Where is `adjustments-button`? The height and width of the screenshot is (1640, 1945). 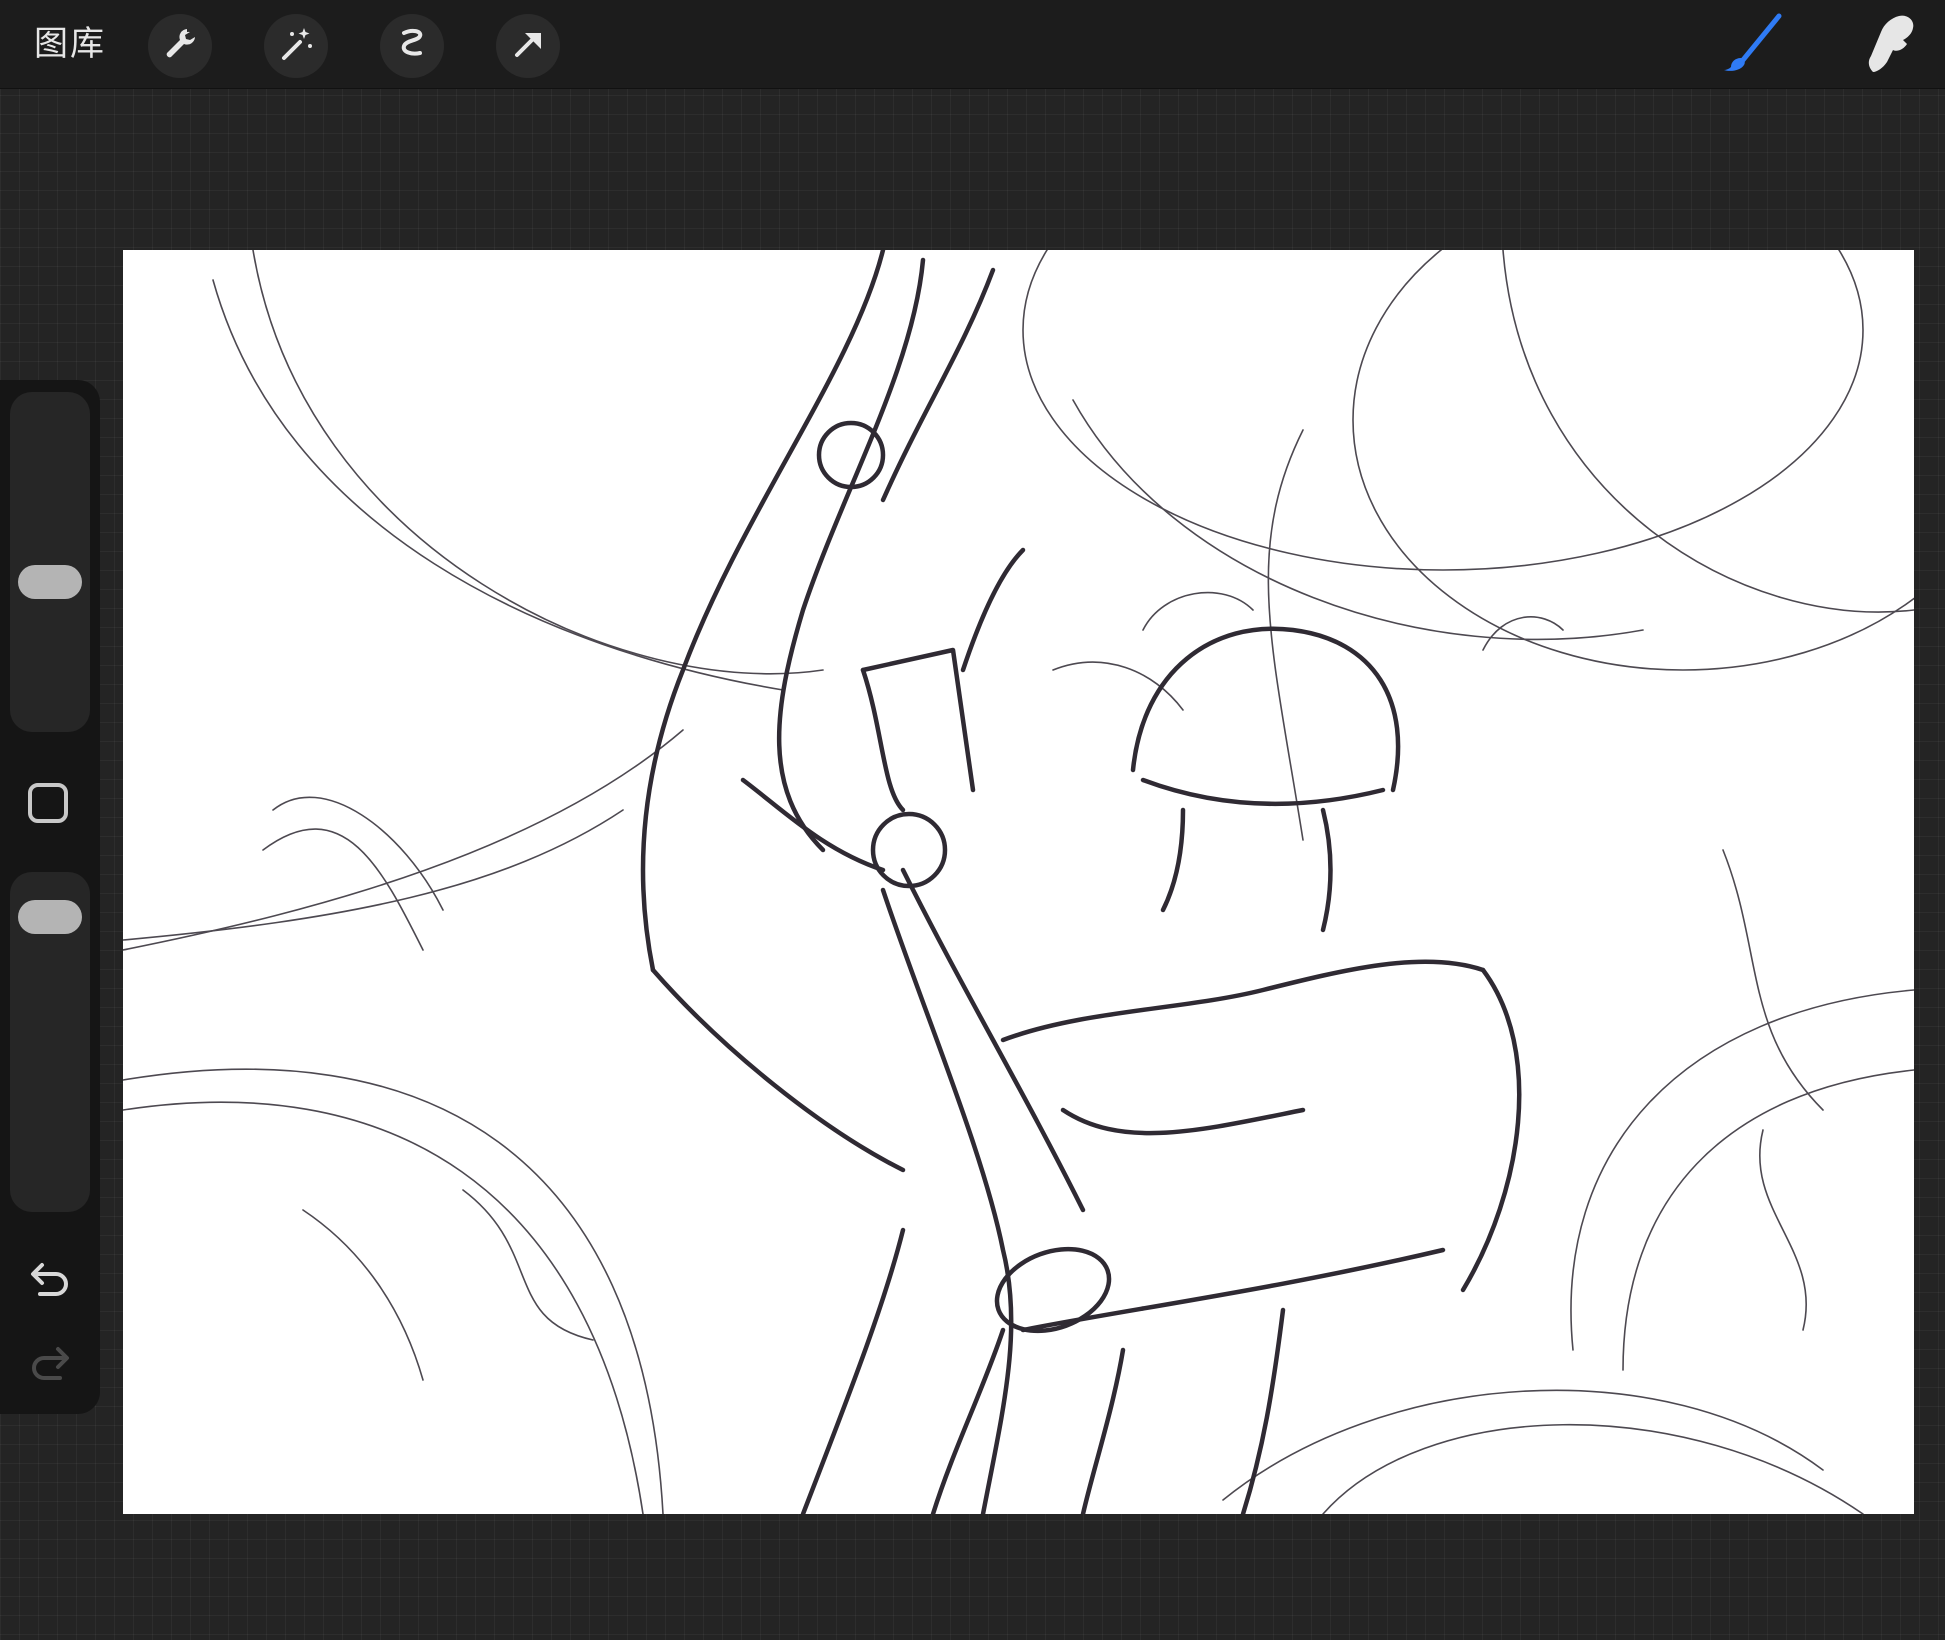 adjustments-button is located at coordinates (296, 46).